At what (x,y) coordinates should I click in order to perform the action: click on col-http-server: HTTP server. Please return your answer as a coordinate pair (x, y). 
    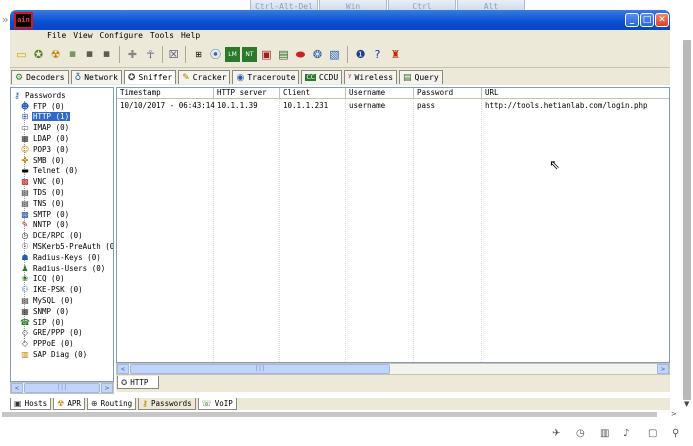
    Looking at the image, I should click on (247, 93).